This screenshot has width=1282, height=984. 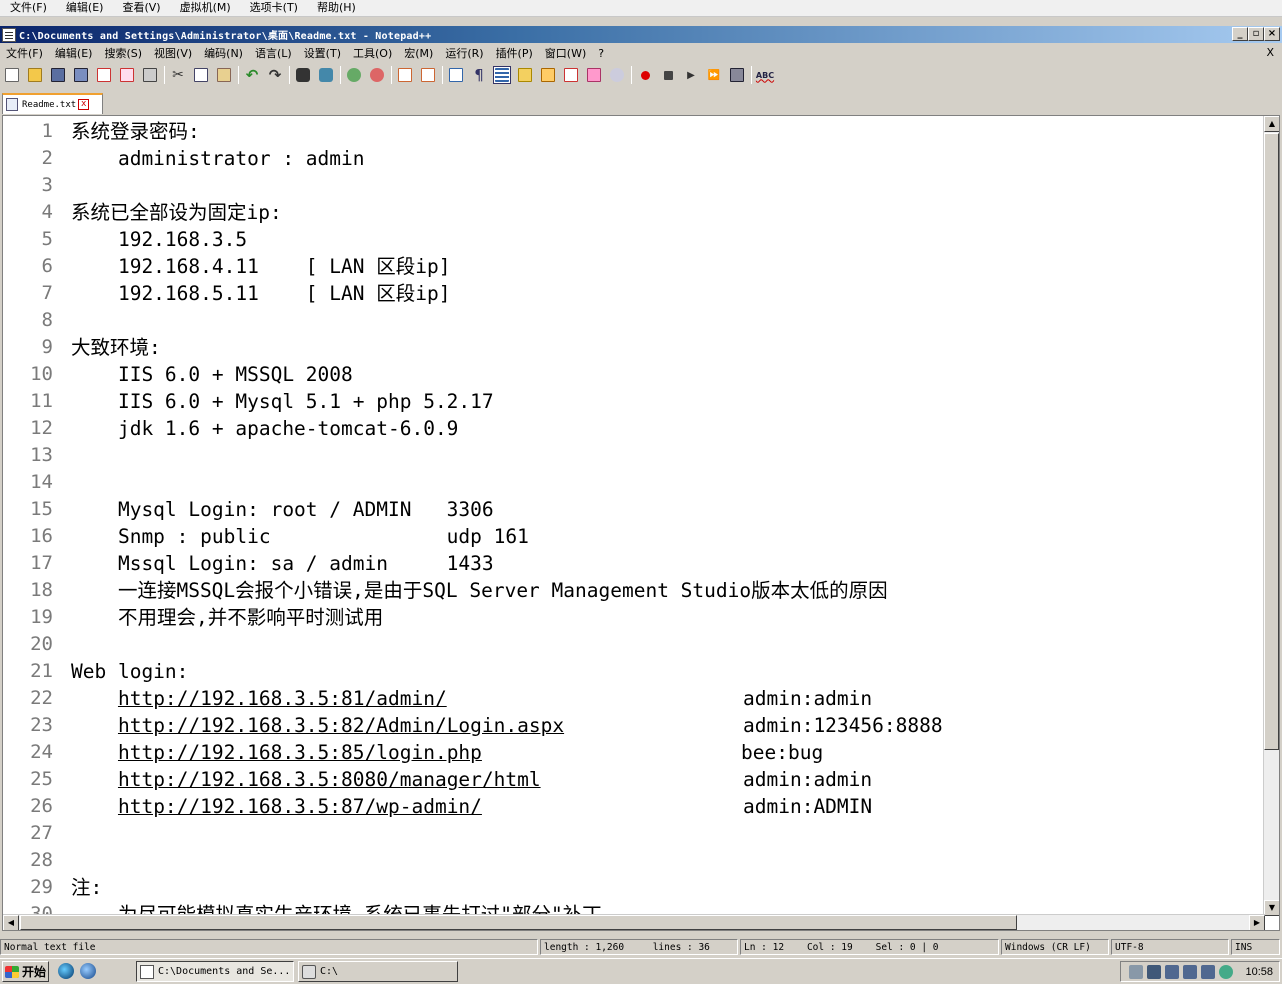 I want to click on network-connection-3-icon, so click(x=1208, y=971).